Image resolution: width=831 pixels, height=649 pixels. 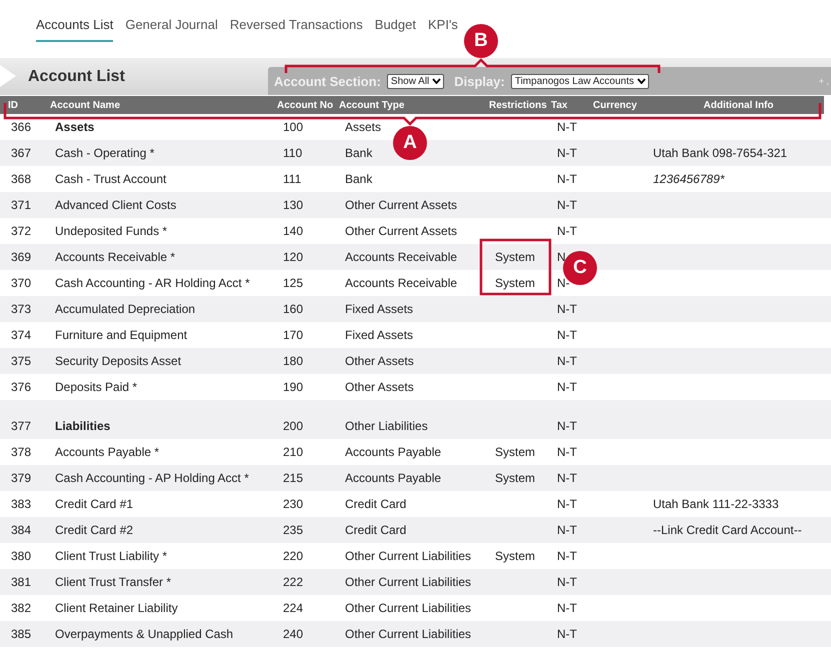 I want to click on table-cell-text: 374, so click(x=21, y=335).